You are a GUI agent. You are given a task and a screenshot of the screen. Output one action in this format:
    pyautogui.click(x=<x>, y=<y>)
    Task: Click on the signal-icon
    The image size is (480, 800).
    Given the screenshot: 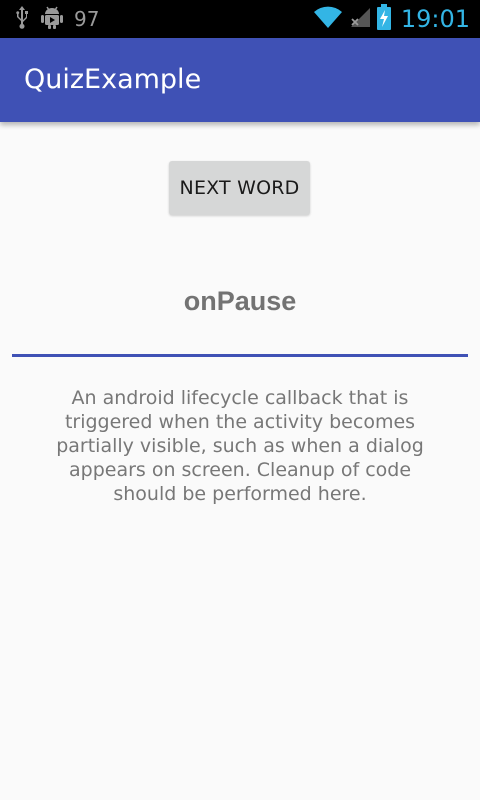 What is the action you would take?
    pyautogui.click(x=360, y=19)
    